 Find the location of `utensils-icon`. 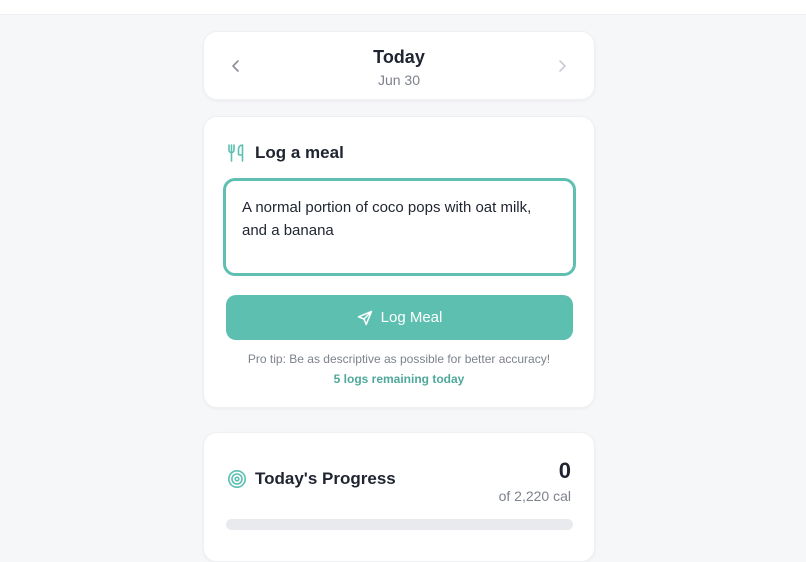

utensils-icon is located at coordinates (236, 153).